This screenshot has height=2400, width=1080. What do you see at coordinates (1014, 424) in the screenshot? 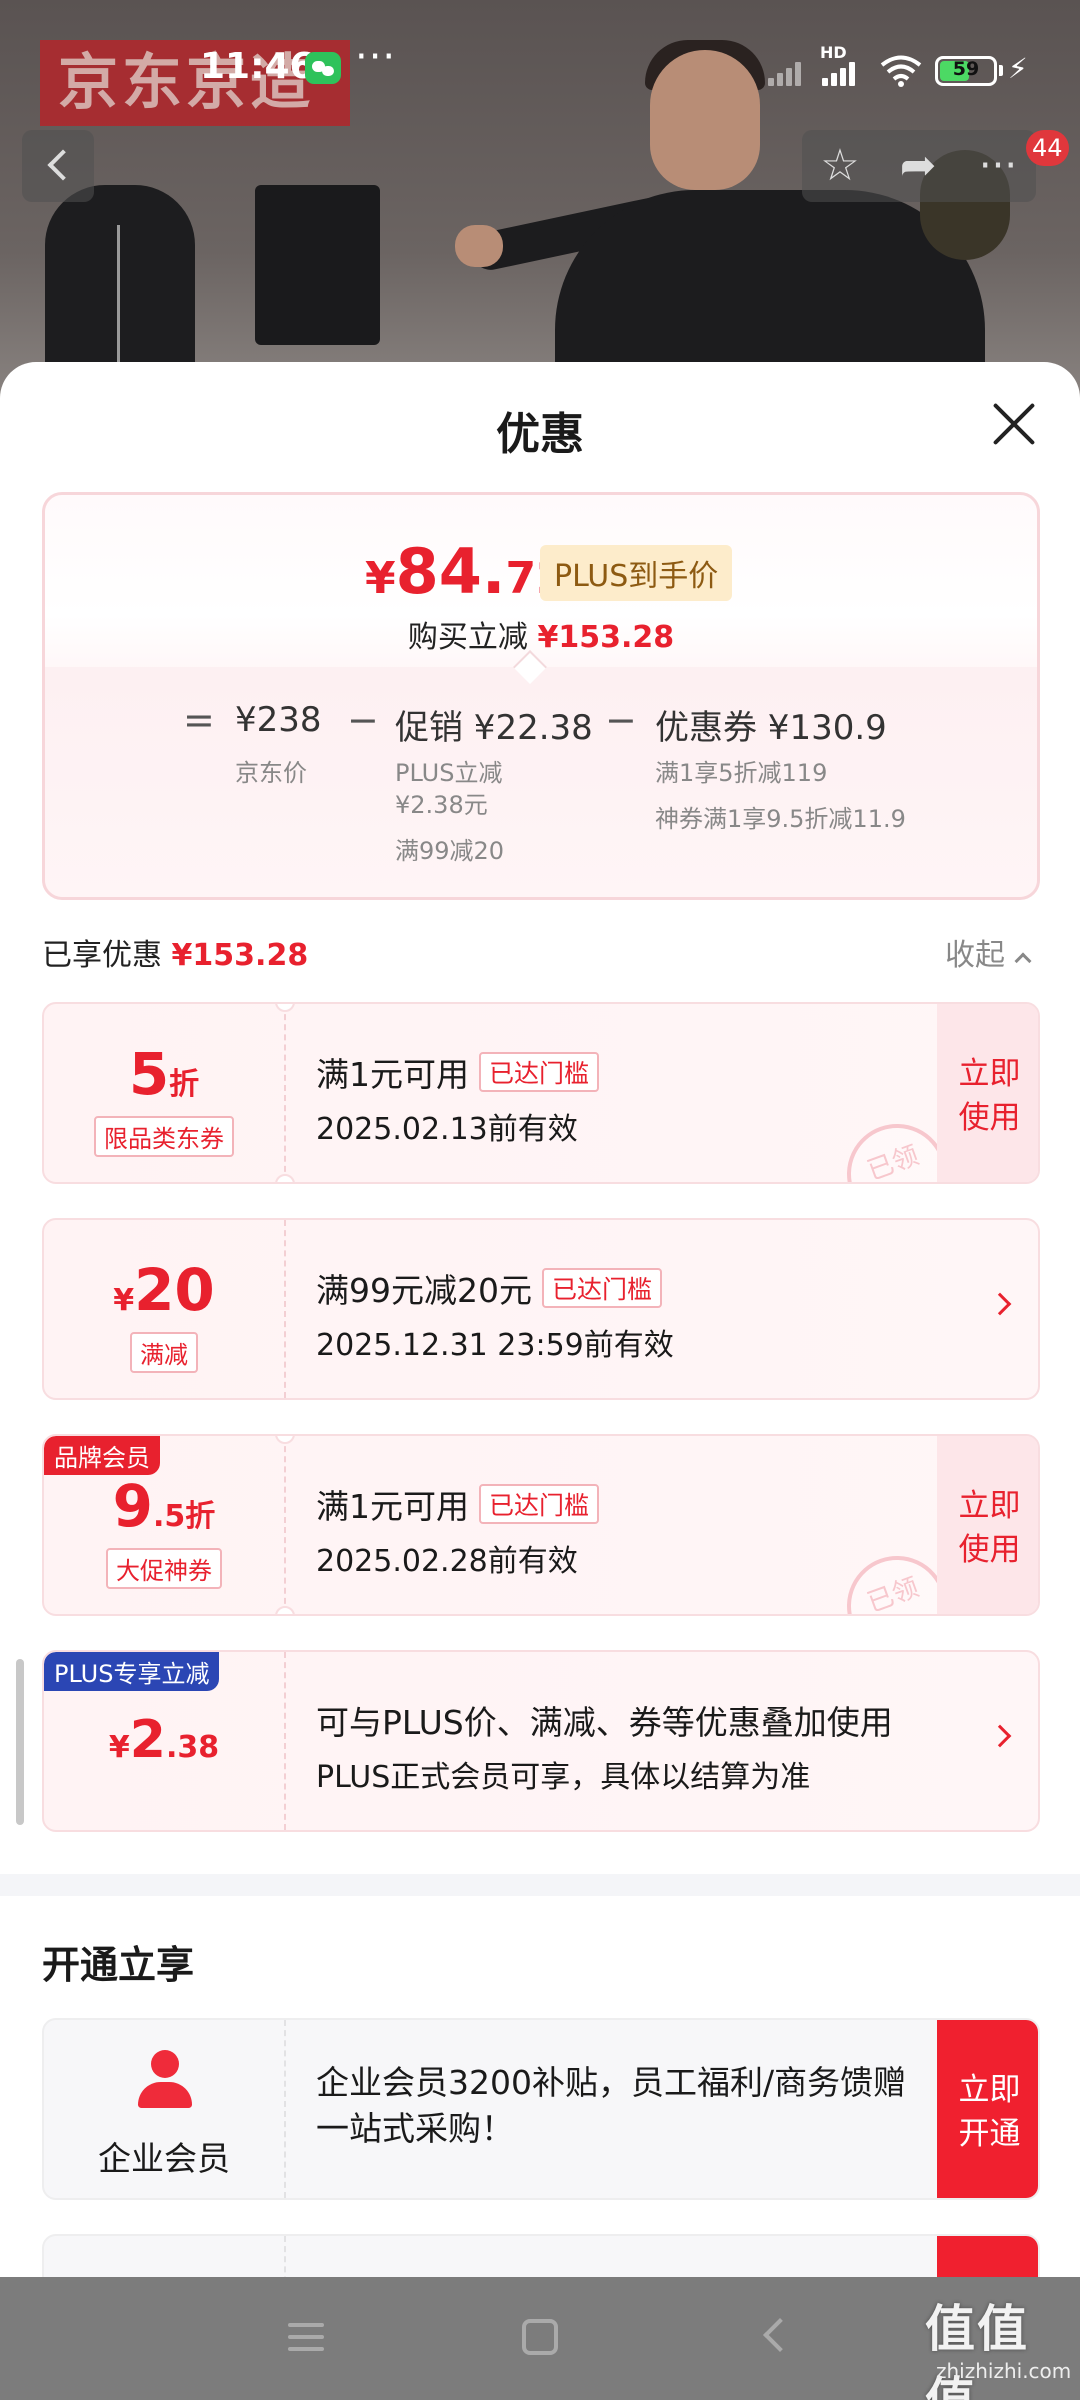
I see `close-icon` at bounding box center [1014, 424].